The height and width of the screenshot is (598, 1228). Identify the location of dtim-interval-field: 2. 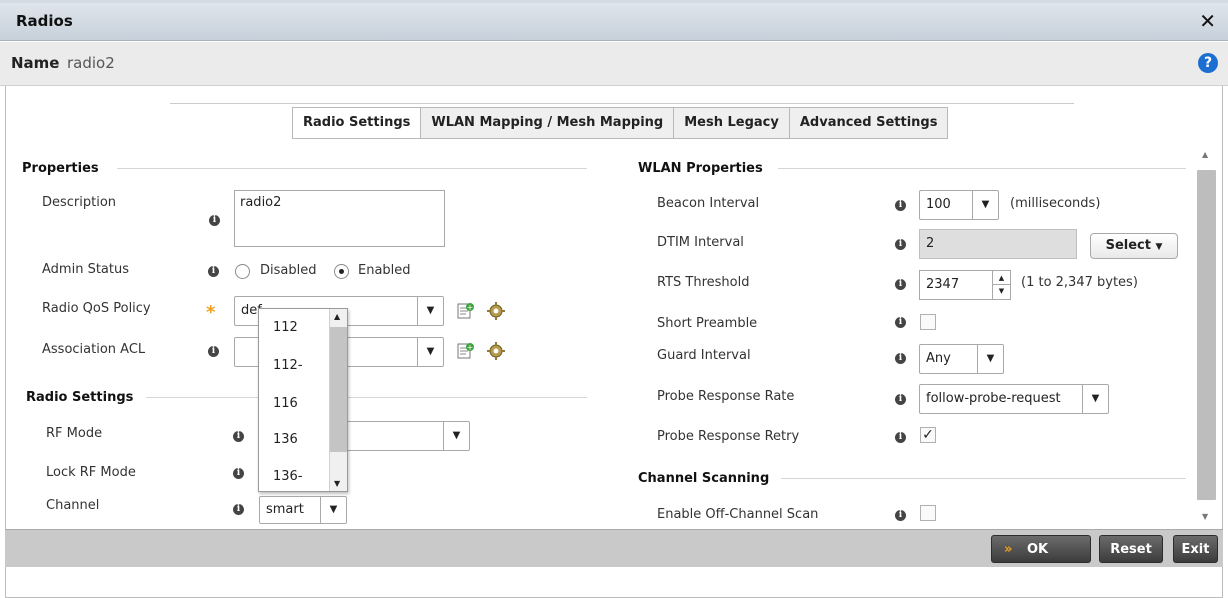
(998, 244).